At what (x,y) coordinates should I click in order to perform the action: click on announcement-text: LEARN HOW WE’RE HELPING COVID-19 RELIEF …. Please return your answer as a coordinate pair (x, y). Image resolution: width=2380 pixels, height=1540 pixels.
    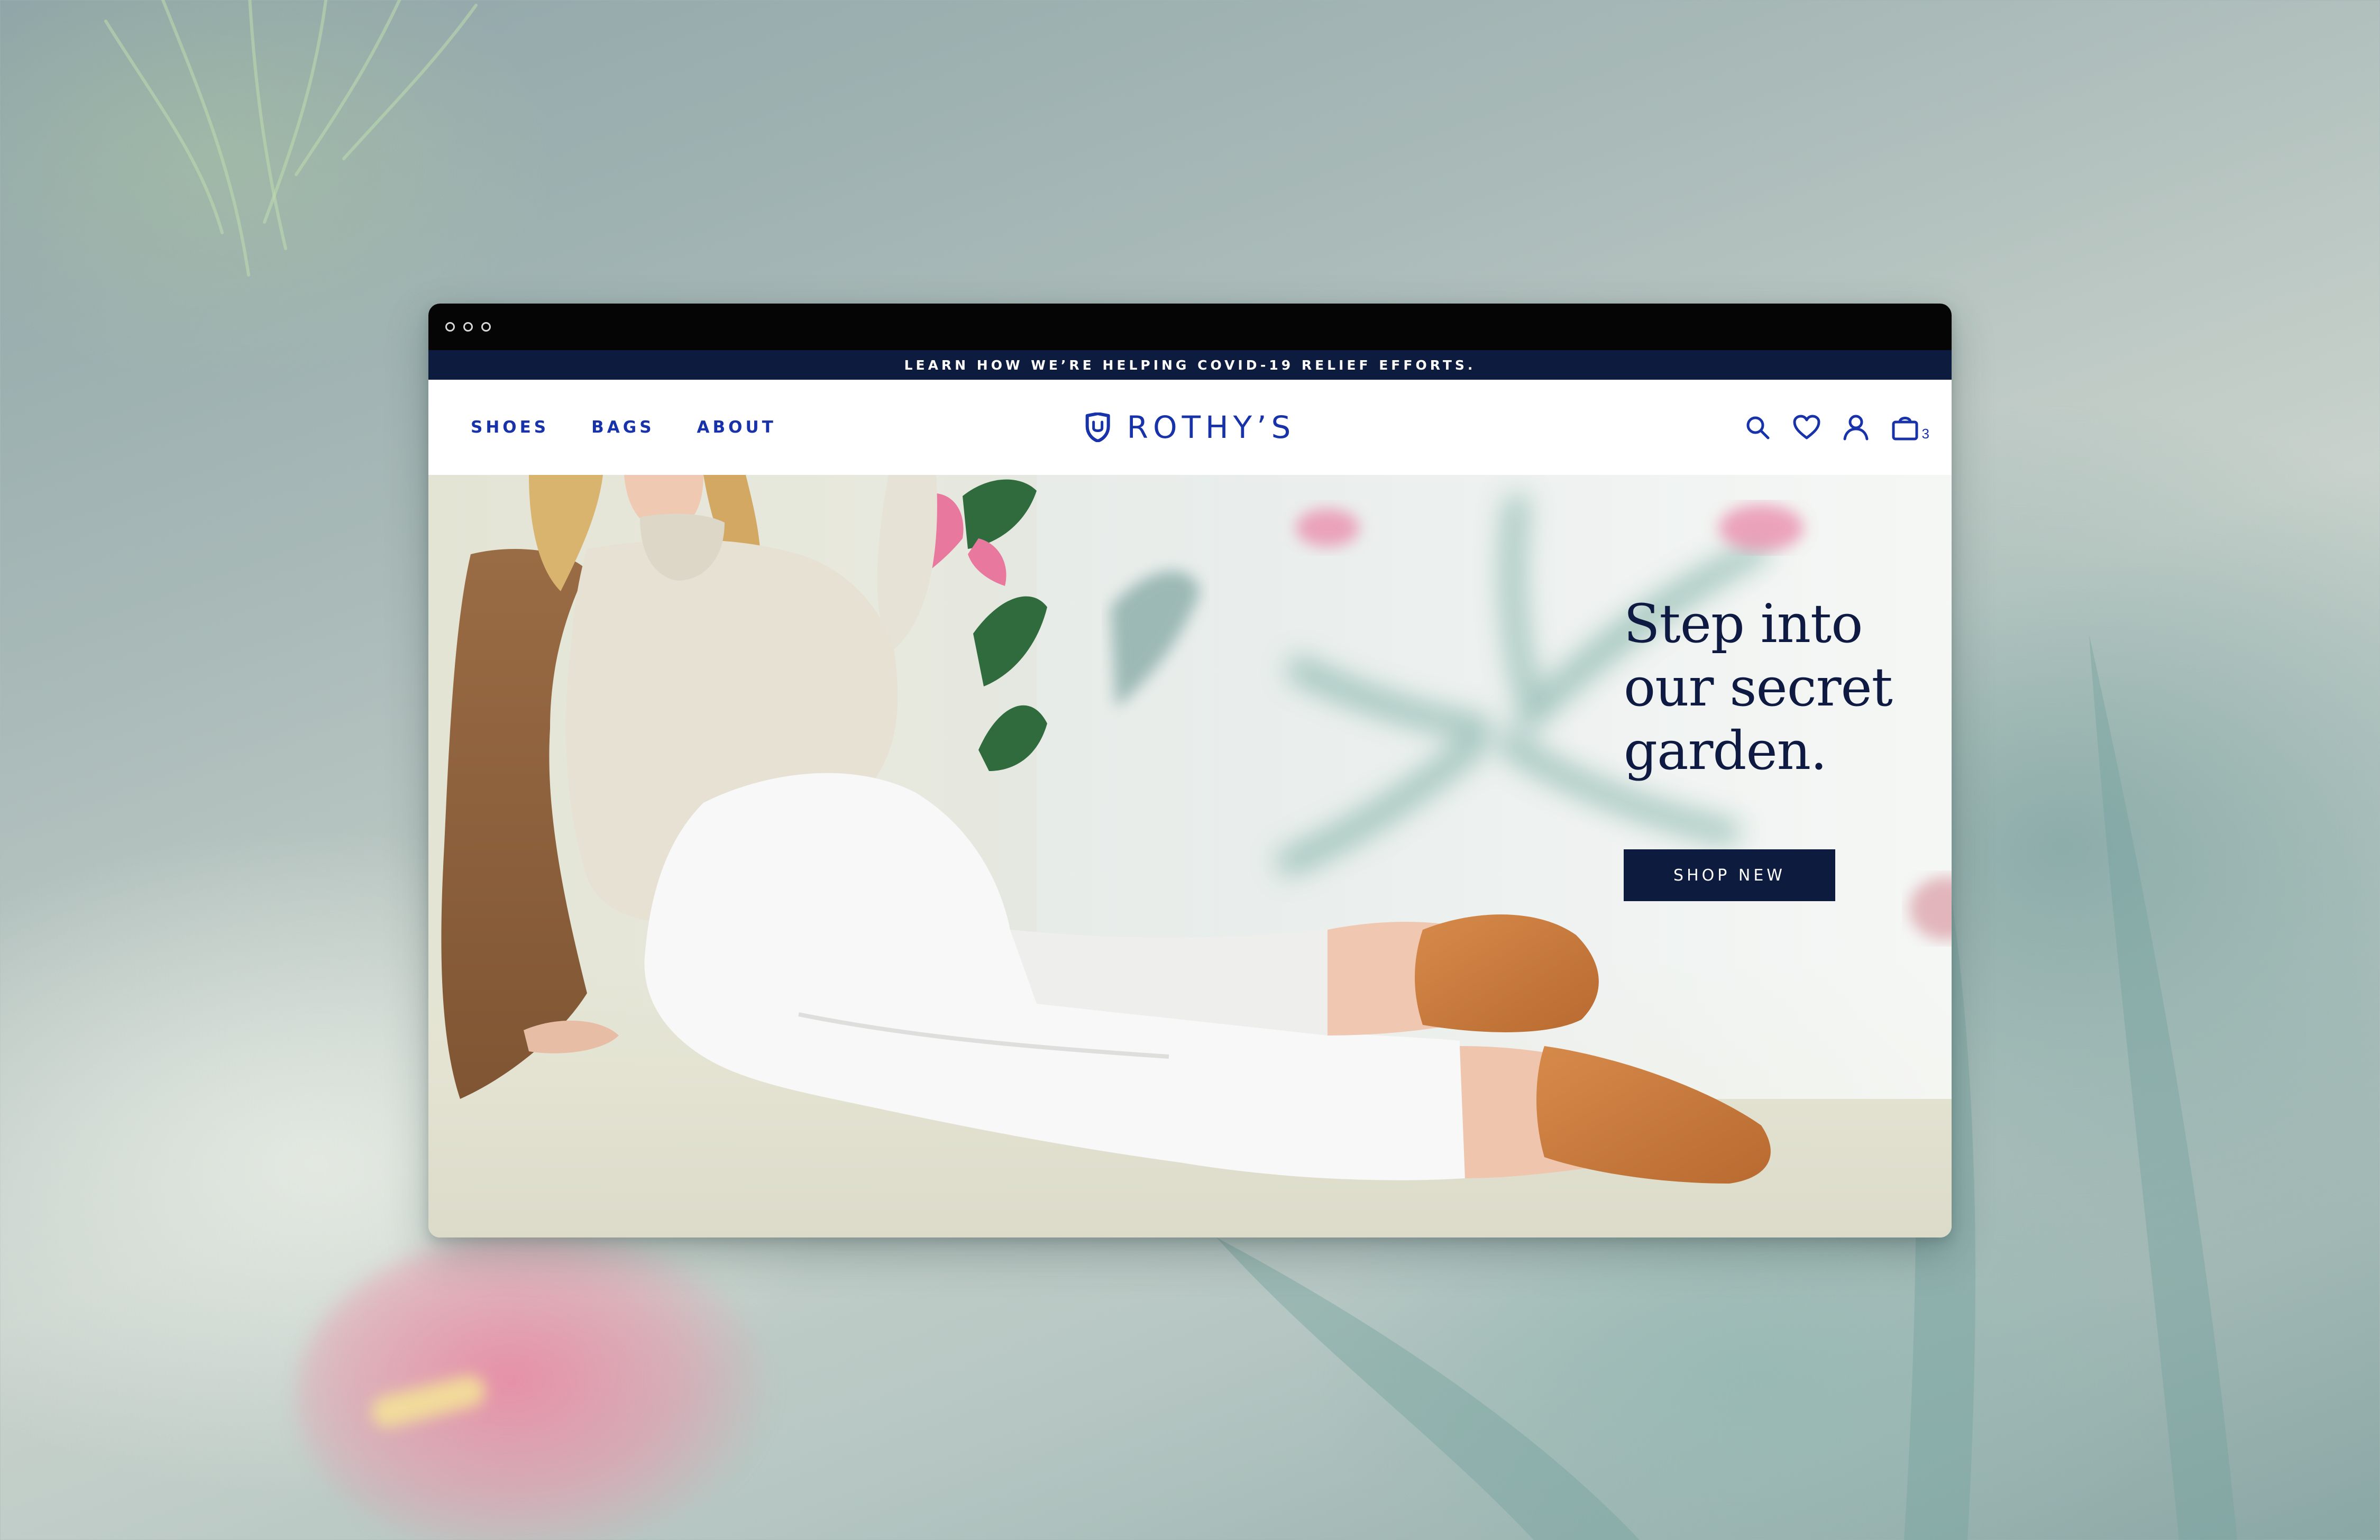
    Looking at the image, I should click on (1190, 365).